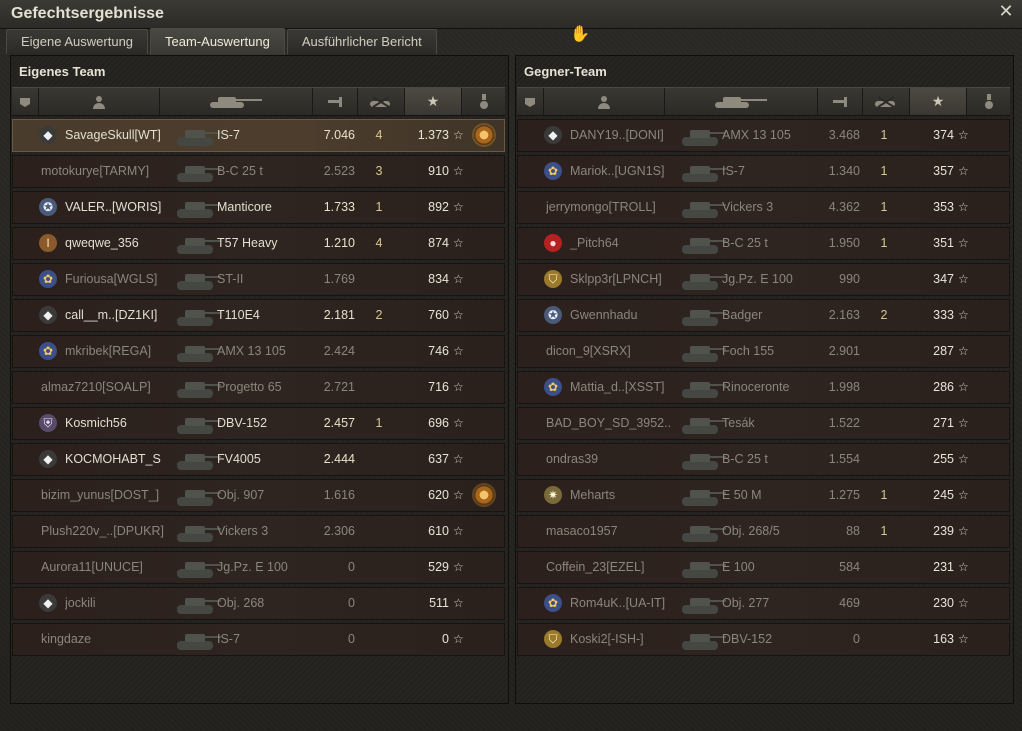  I want to click on table-row: Plush220v_..[DPUKR] Vickers 3 2.306 610 ☆, so click(258, 531).